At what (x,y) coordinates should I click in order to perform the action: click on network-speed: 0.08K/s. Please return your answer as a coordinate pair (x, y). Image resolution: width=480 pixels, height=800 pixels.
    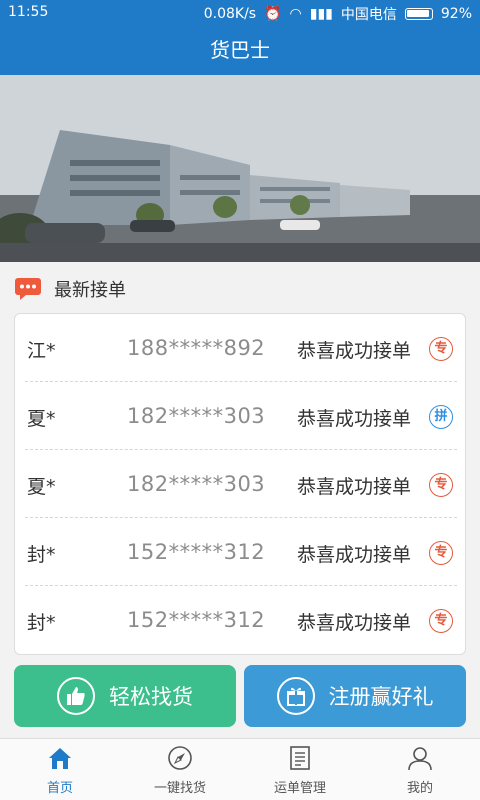
    Looking at the image, I should click on (230, 14).